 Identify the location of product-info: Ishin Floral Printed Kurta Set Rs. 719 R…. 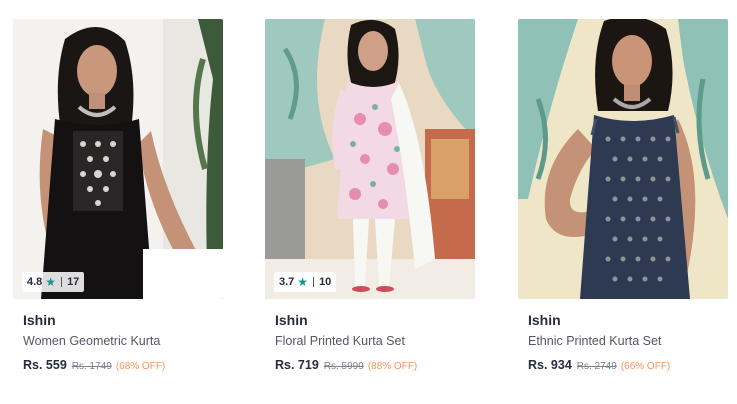
(370, 341).